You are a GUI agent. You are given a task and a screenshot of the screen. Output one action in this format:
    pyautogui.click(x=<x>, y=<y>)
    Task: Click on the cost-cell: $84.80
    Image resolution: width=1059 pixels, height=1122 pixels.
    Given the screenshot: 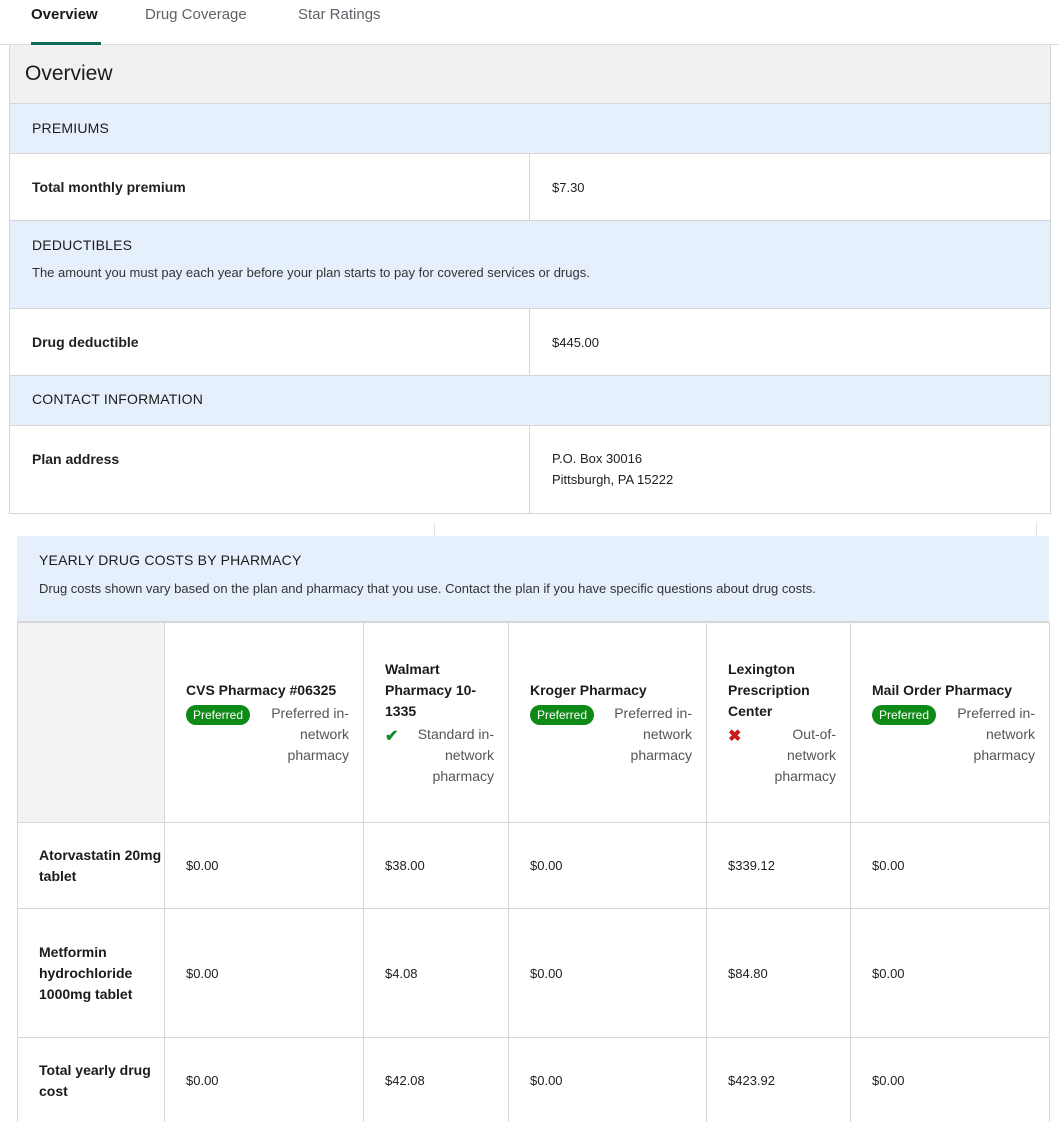 What is the action you would take?
    pyautogui.click(x=778, y=973)
    